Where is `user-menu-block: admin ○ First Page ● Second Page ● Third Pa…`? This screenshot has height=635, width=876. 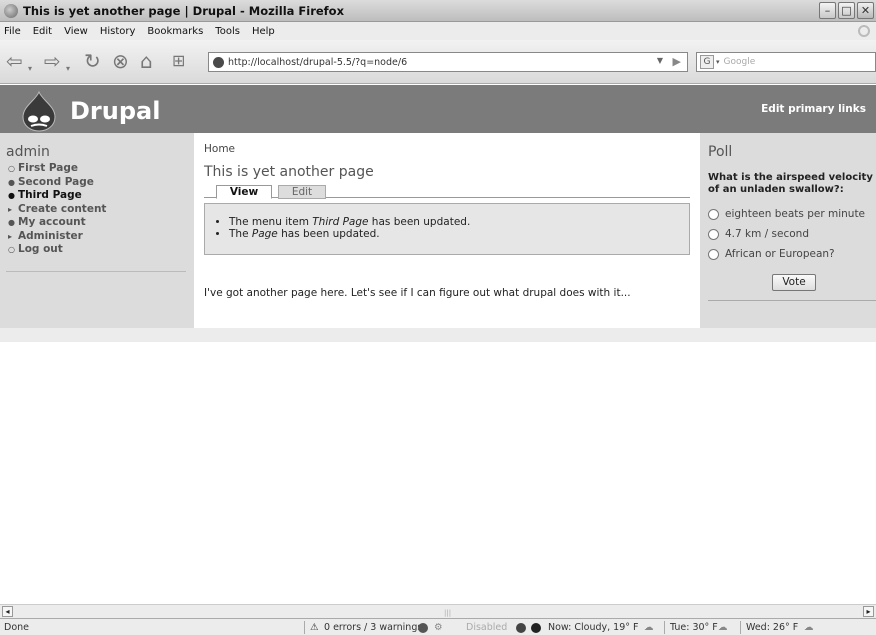
user-menu-block: admin ○ First Page ● Second Page ● Third Pa… is located at coordinates (96, 208).